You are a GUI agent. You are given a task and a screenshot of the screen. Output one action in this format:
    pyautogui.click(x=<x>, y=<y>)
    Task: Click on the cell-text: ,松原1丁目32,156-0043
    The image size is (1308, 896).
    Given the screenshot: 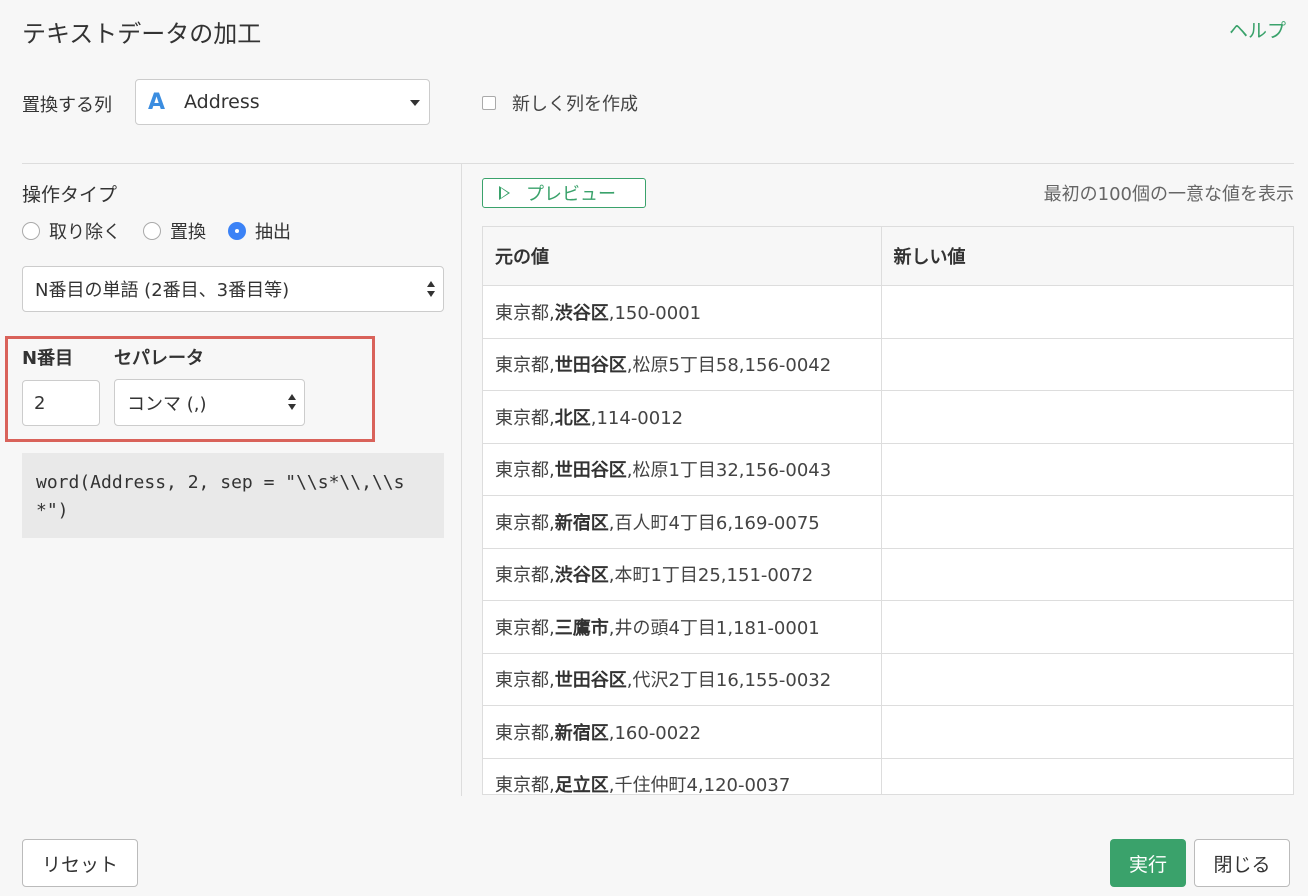 What is the action you would take?
    pyautogui.click(x=729, y=471)
    